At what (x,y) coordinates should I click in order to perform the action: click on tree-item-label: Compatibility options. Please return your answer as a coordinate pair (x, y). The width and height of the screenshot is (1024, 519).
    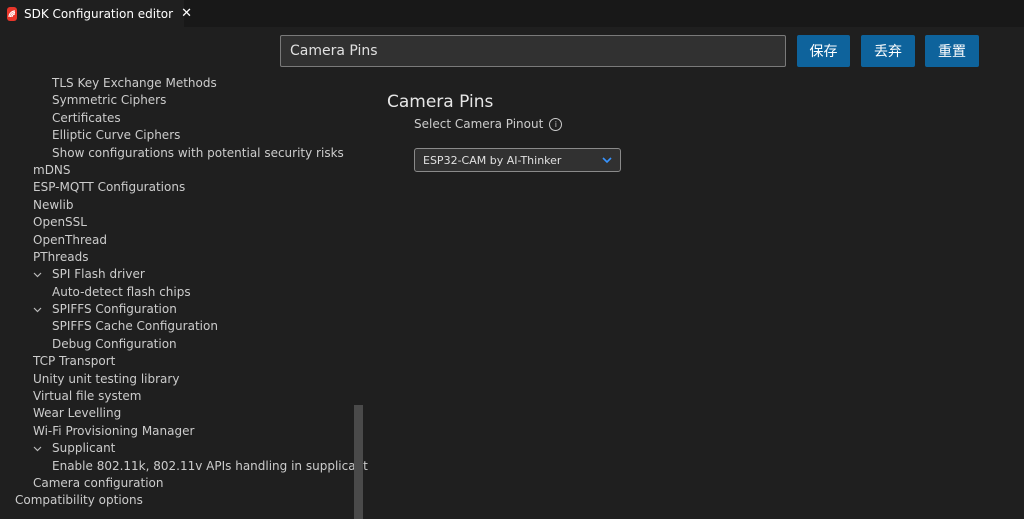
    Looking at the image, I should click on (79, 500).